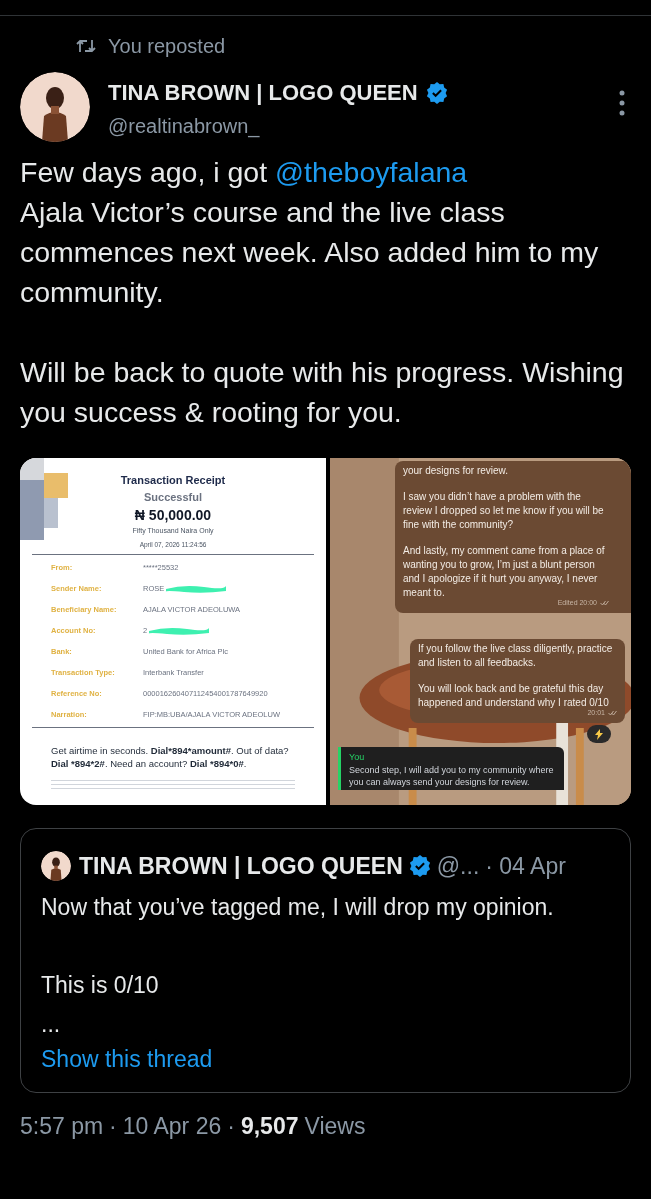 The width and height of the screenshot is (651, 1199). I want to click on promo-text: Get airtime in seconds. Dial*894*amount#. Out of data? Dial *894*2#. Need an account? Dial *894*0#., so click(170, 757).